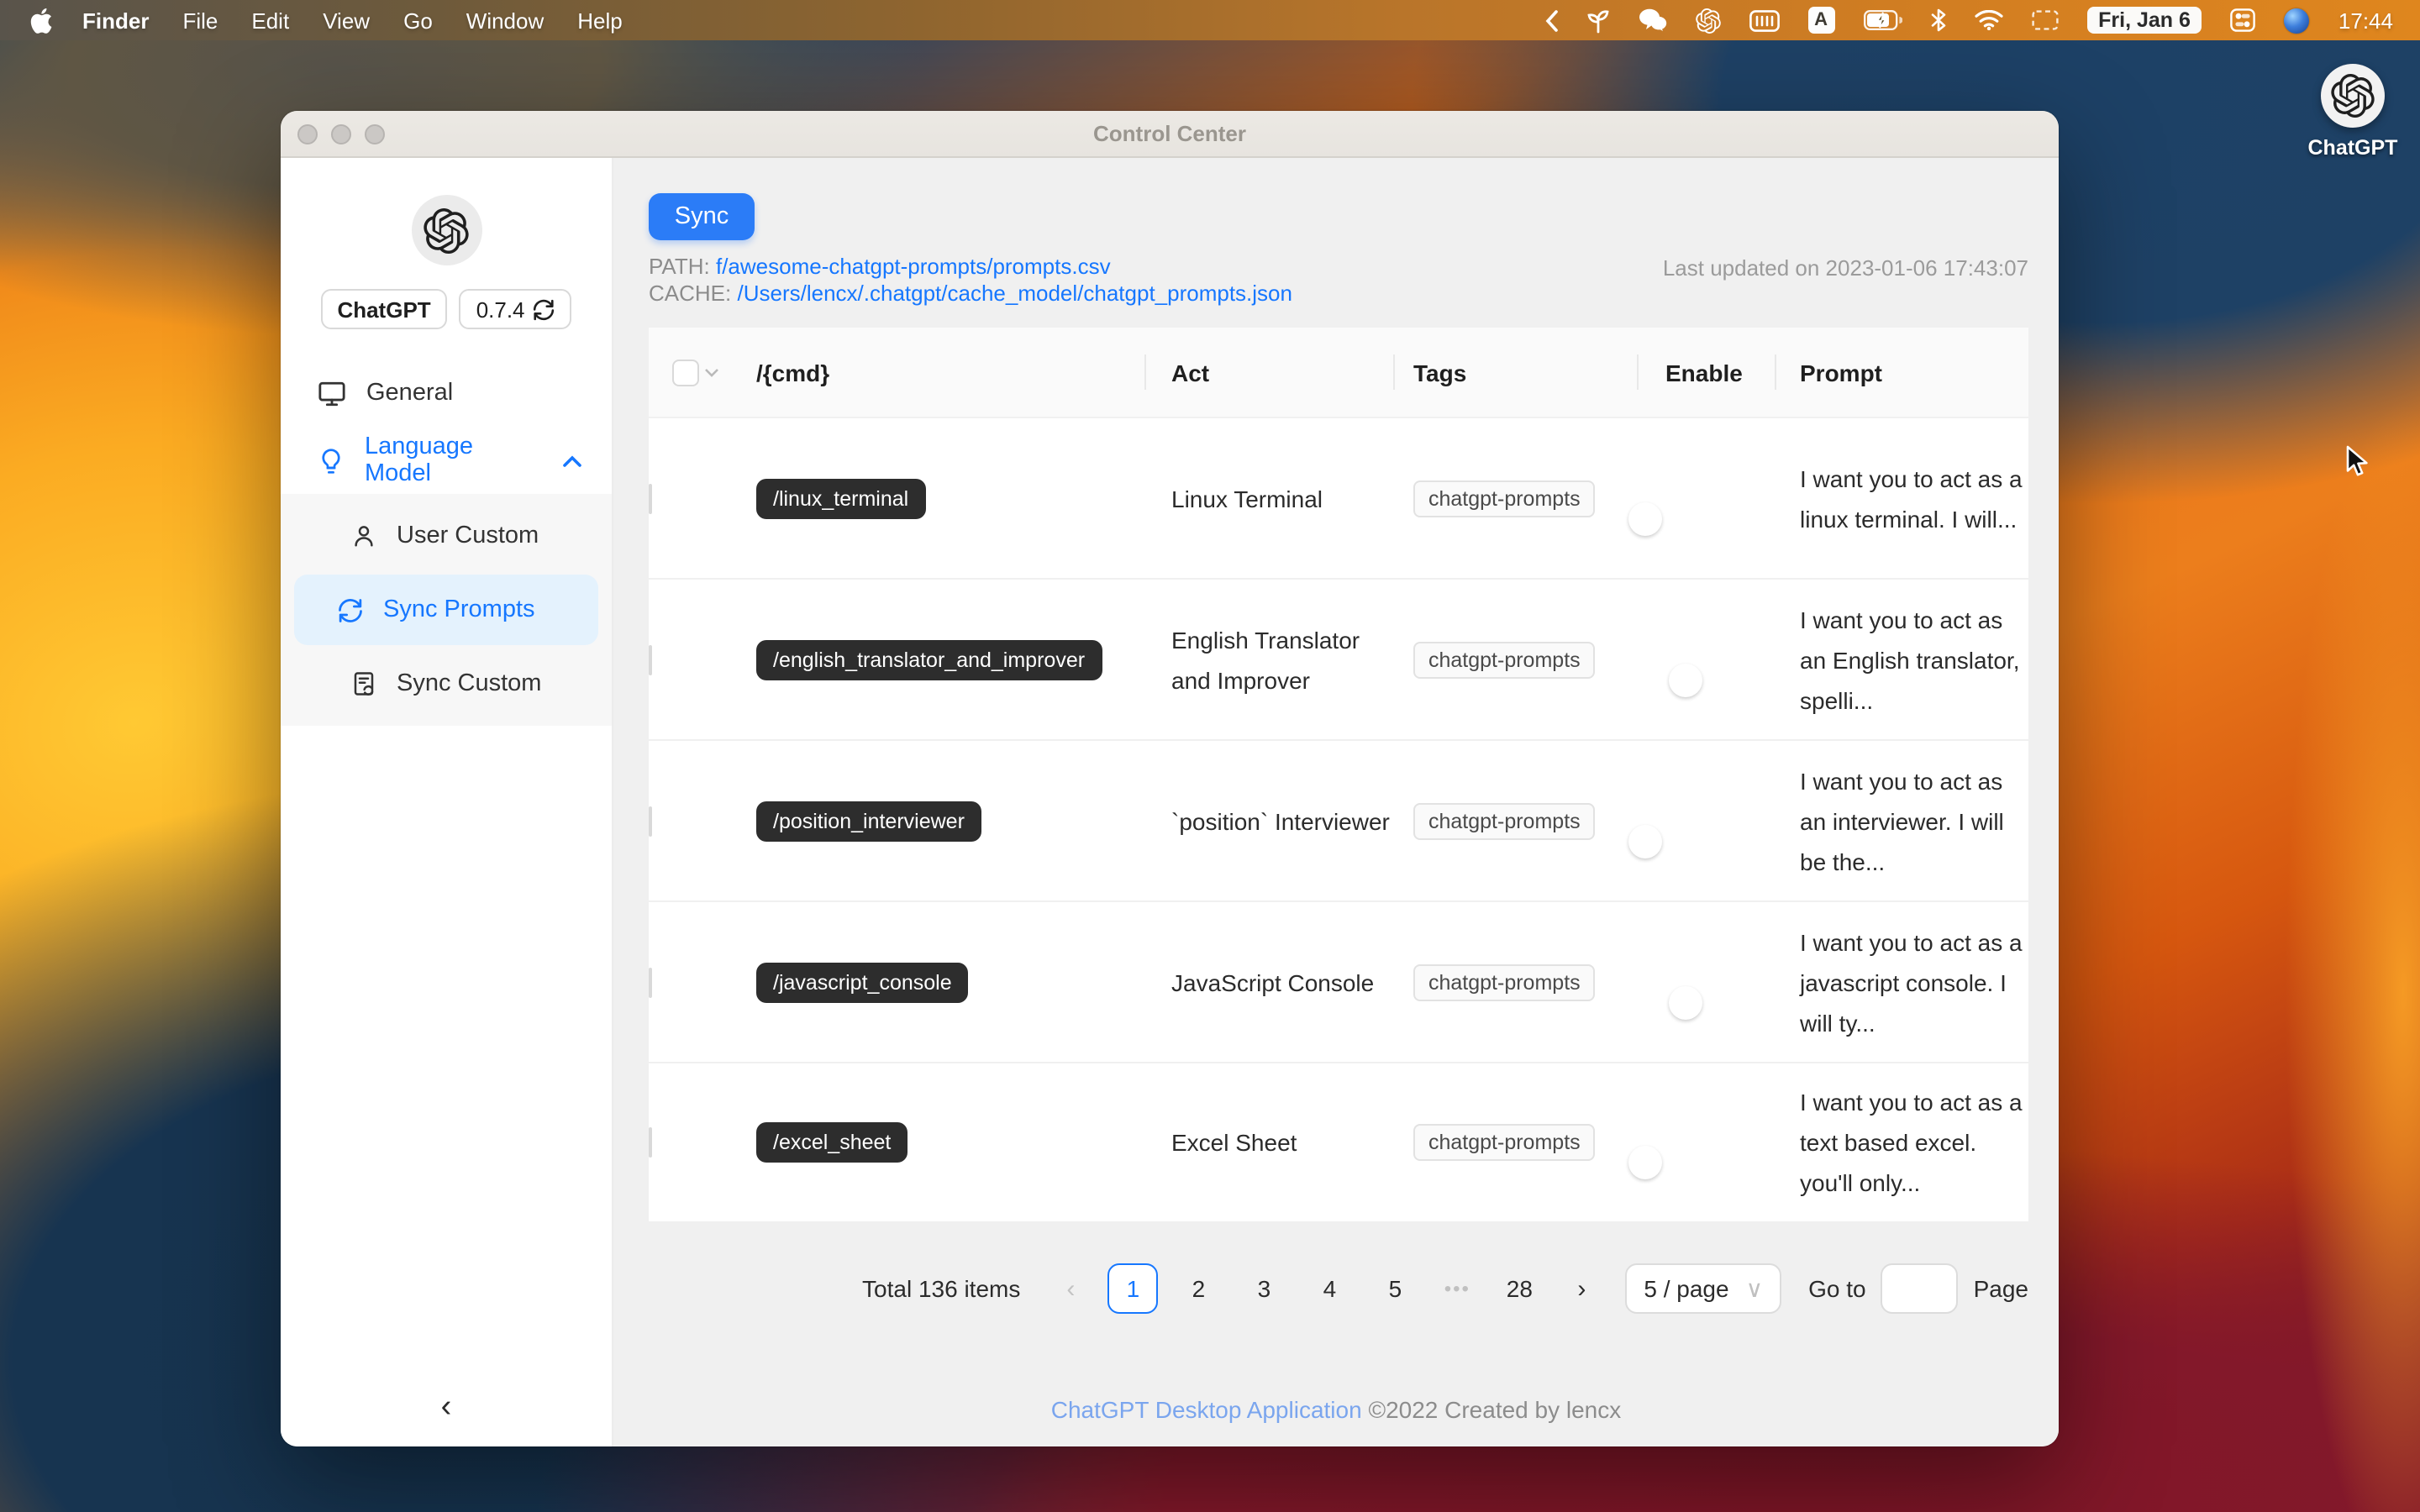  What do you see at coordinates (447, 1407) in the screenshot?
I see `sidebar-collapse-button: ‹` at bounding box center [447, 1407].